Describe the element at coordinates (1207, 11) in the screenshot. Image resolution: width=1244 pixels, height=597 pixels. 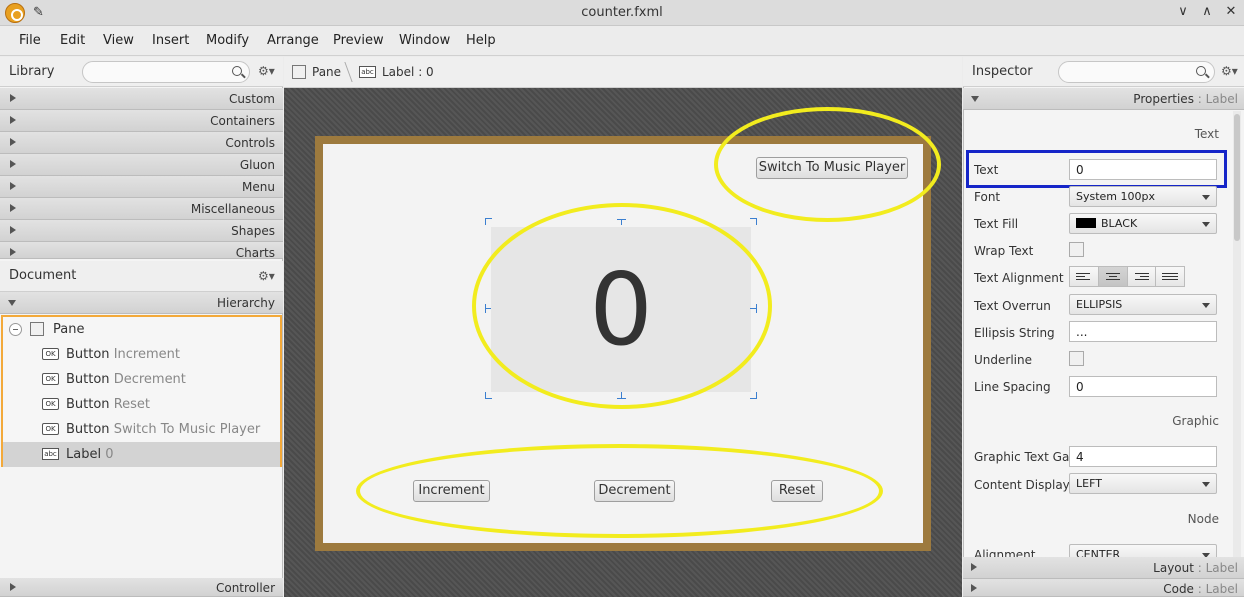
I see `maximize-icon: ∧` at that location.